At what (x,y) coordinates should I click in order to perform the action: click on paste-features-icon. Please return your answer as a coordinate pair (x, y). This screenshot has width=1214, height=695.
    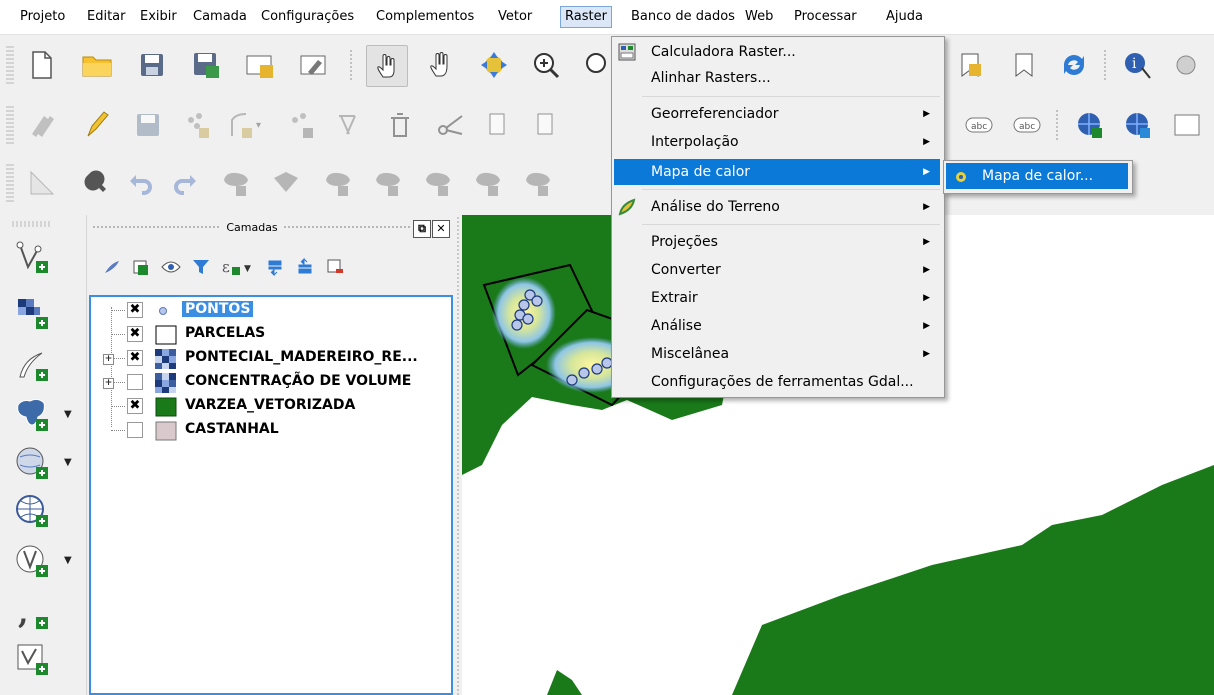
    Looking at the image, I should click on (546, 125).